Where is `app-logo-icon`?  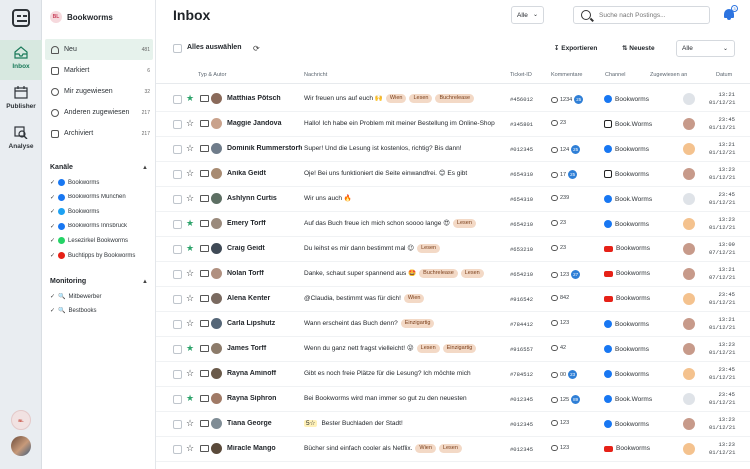
app-logo-icon is located at coordinates (21, 18).